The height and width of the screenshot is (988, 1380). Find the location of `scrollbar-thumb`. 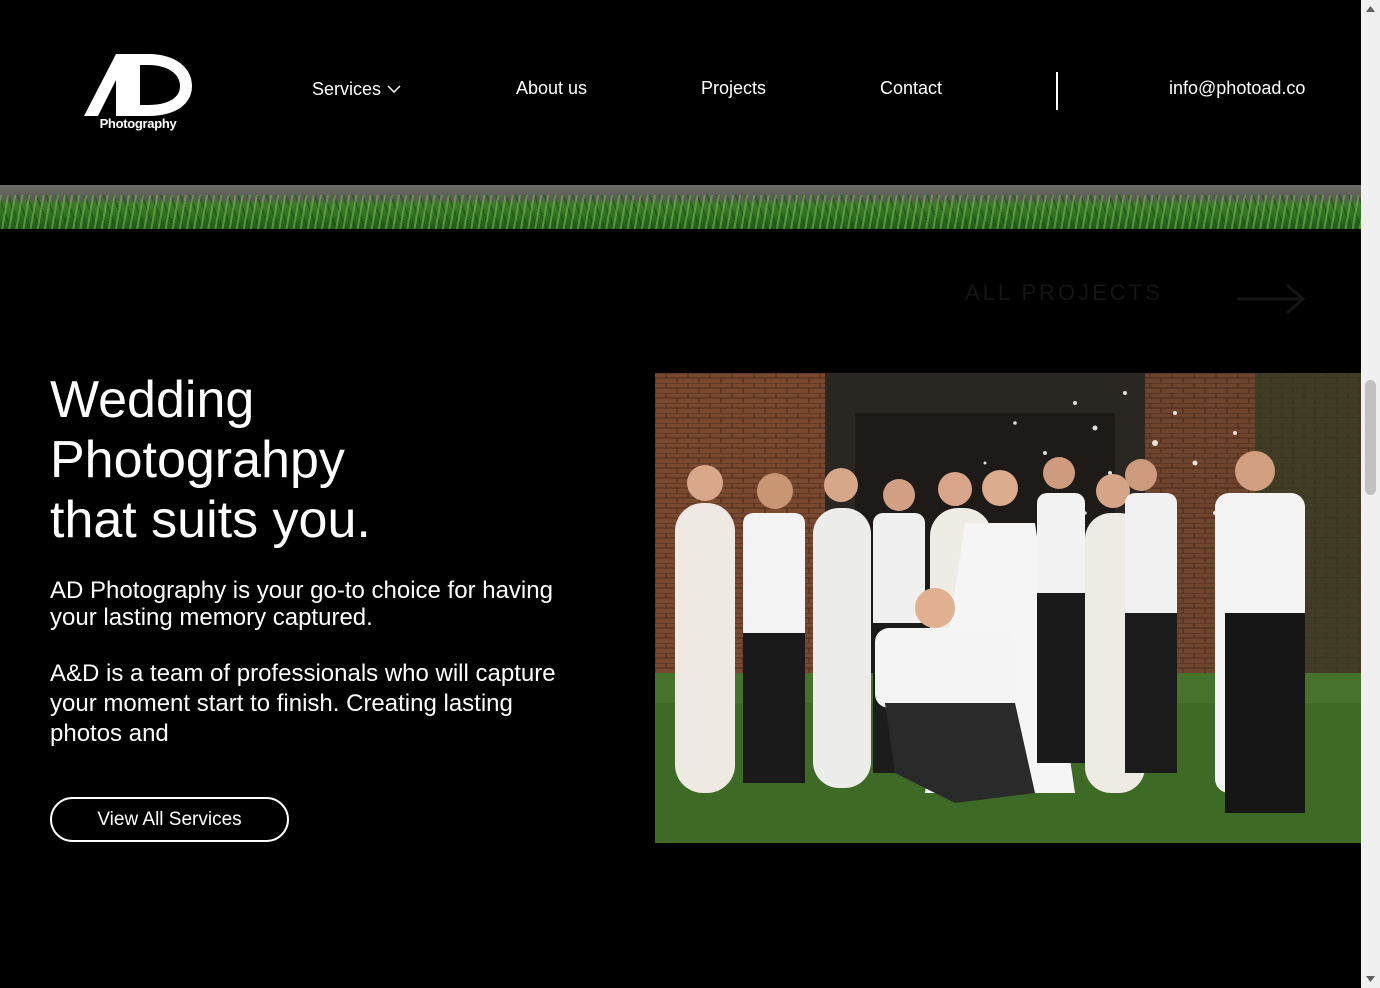

scrollbar-thumb is located at coordinates (1370, 437).